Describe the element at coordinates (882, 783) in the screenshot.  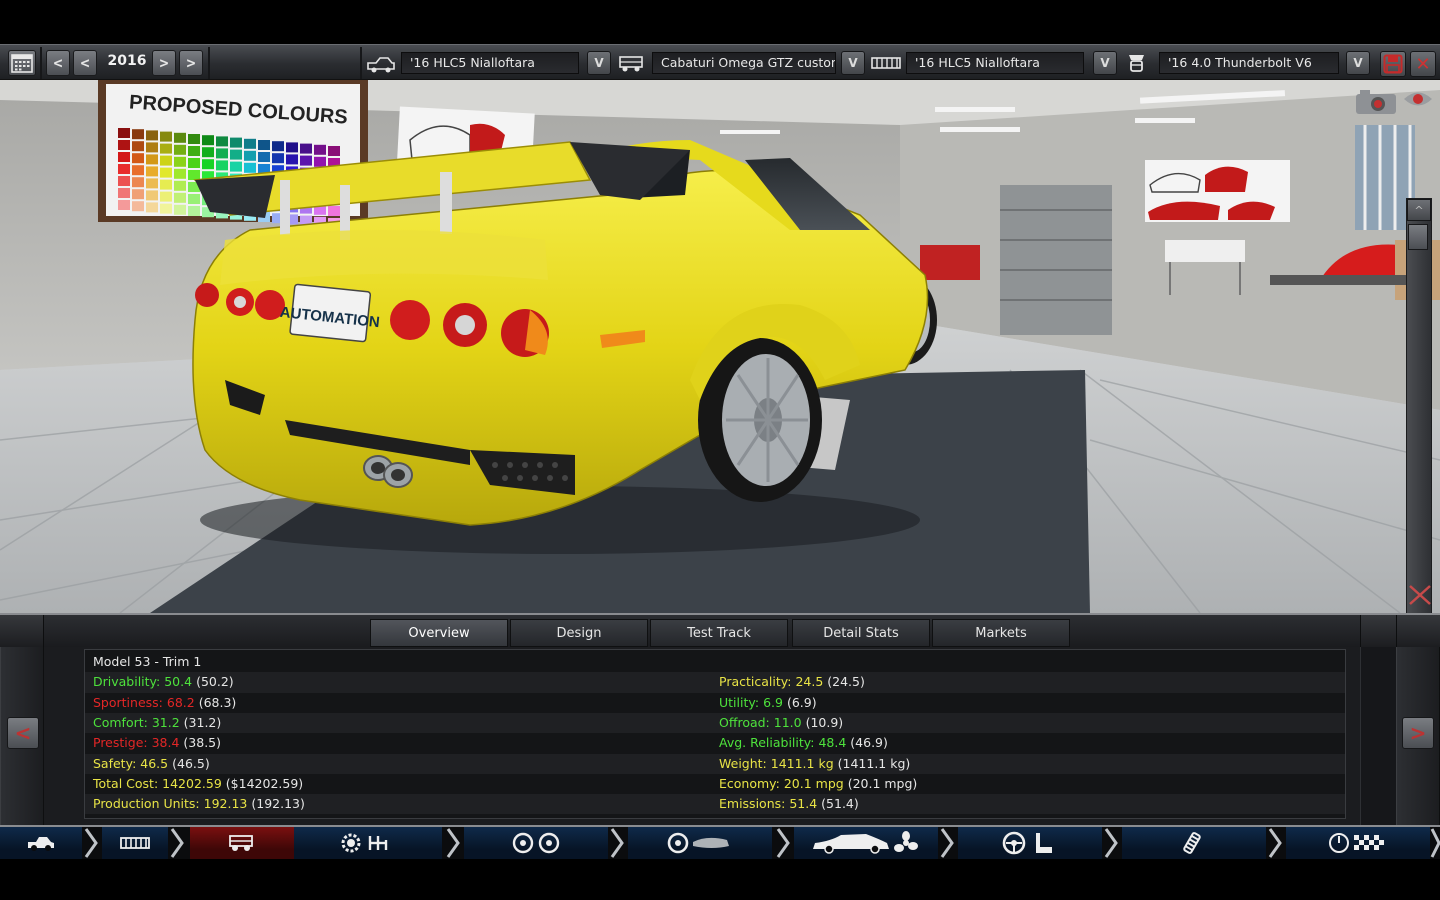
I see `stat-reference: (20.1 mpg)` at that location.